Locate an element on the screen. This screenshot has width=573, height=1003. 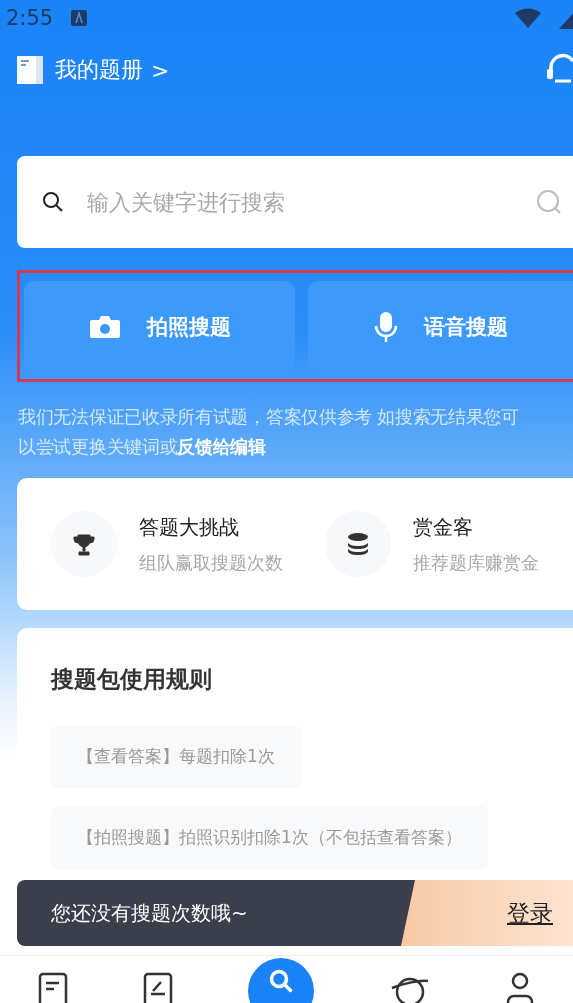
wifi-icon is located at coordinates (528, 18).